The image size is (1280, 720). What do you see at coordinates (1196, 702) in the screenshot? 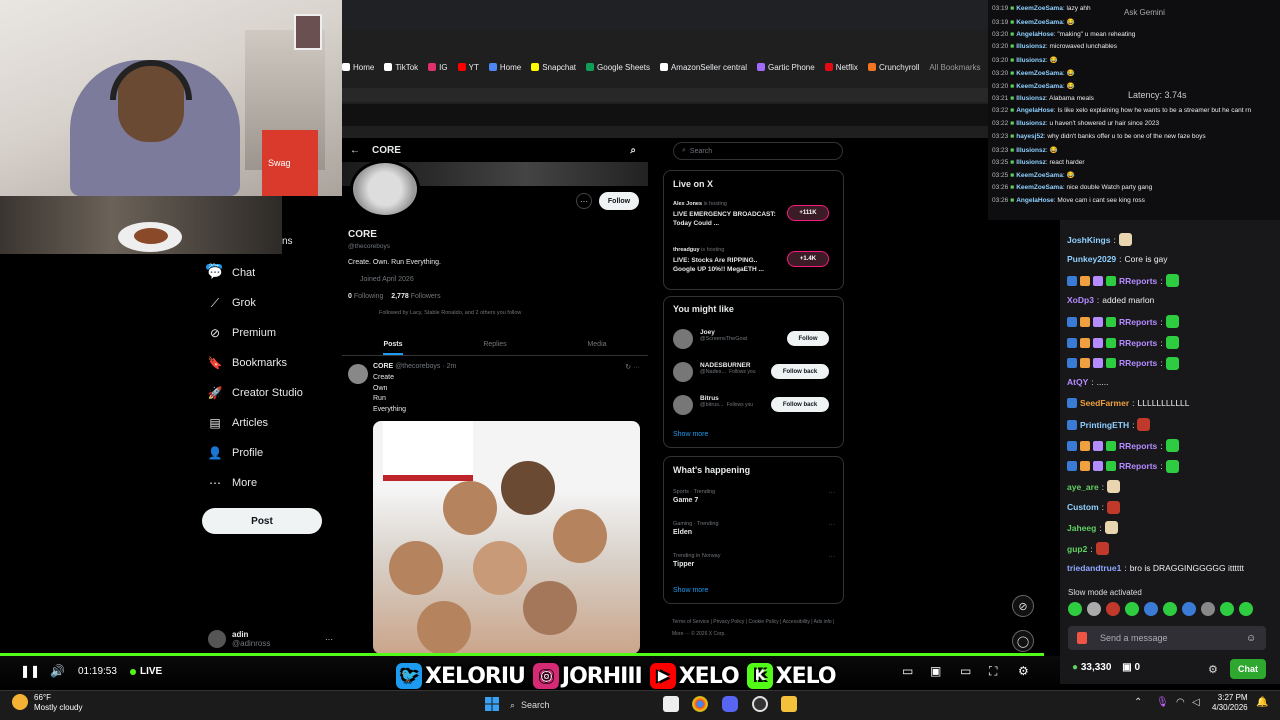
I see `speaker-icon: ◁` at bounding box center [1196, 702].